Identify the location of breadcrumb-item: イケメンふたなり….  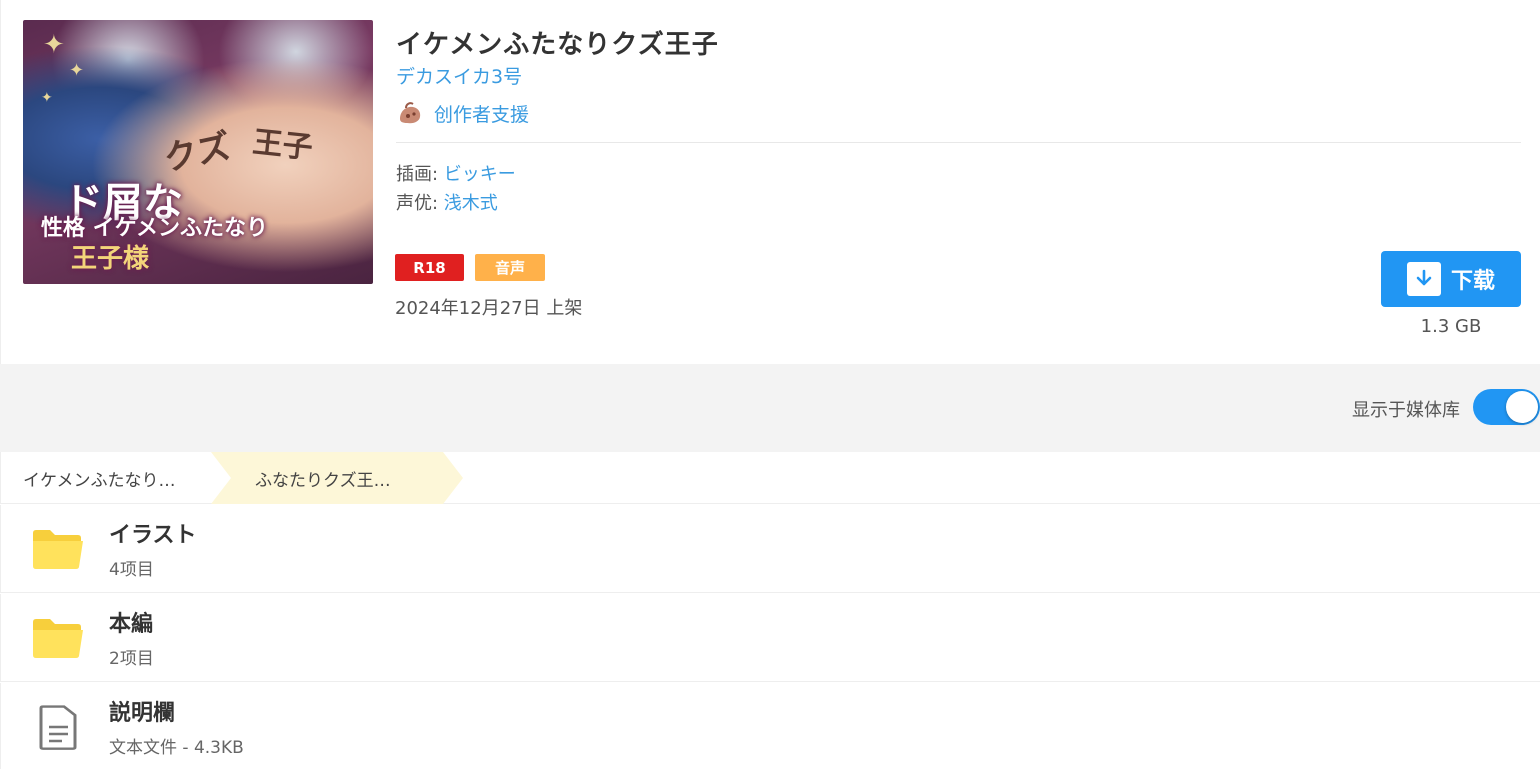
(99, 478).